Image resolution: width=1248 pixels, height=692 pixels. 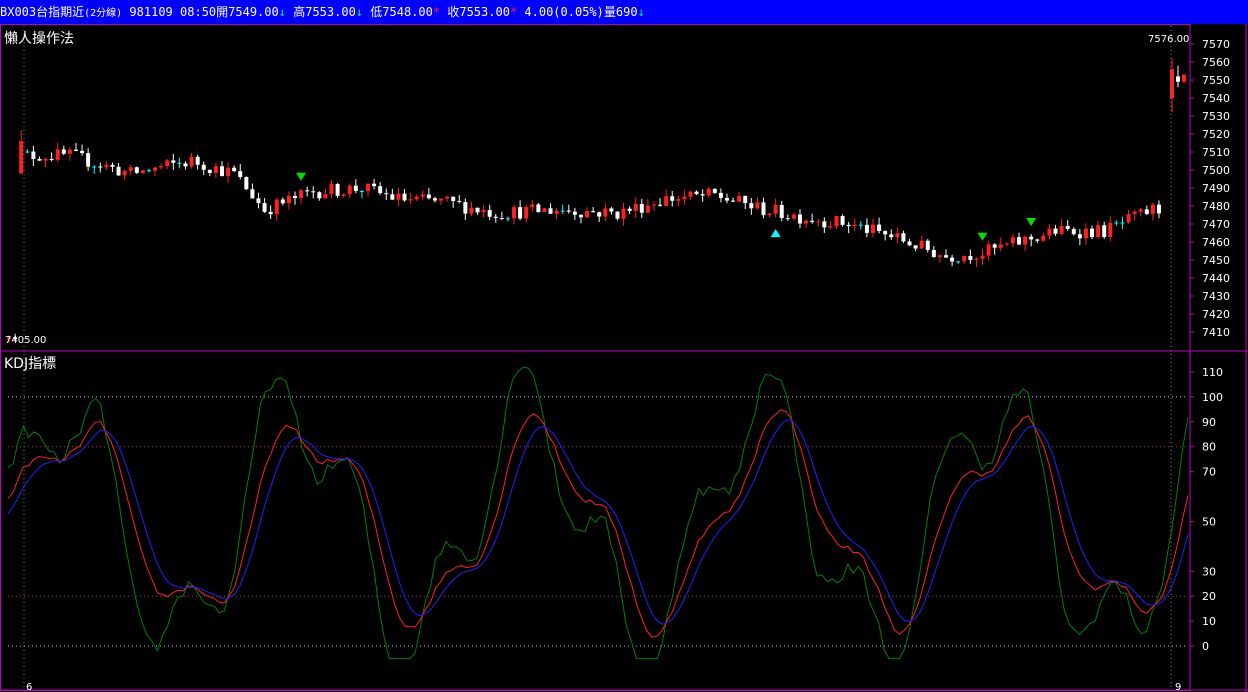 I want to click on x-day-label-2: 9, so click(x=1178, y=687).